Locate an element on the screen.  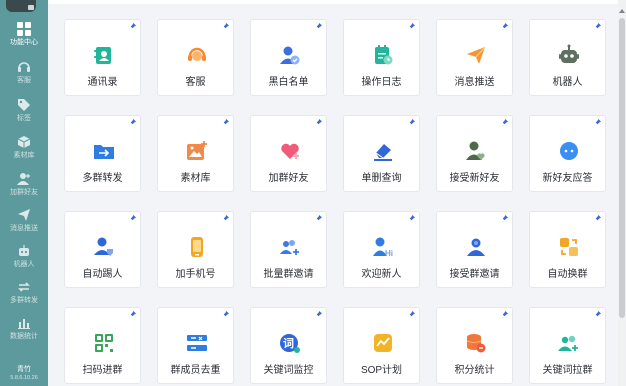
sidebar-item-label: 数据统计 is located at coordinates (24, 336).